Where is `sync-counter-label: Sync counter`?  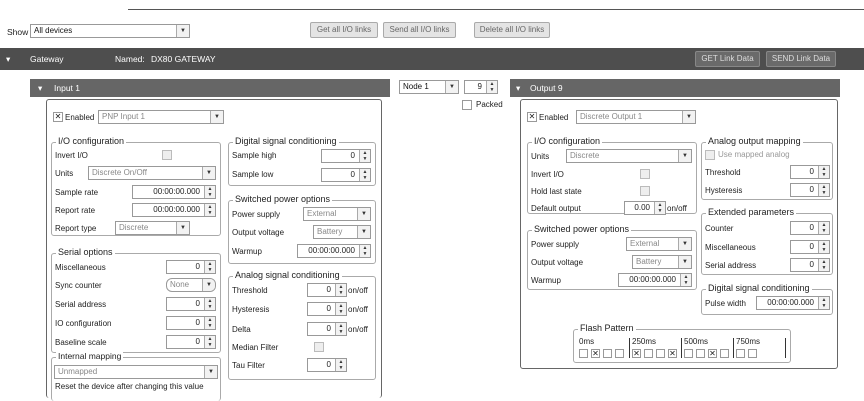
sync-counter-label: Sync counter is located at coordinates (78, 285).